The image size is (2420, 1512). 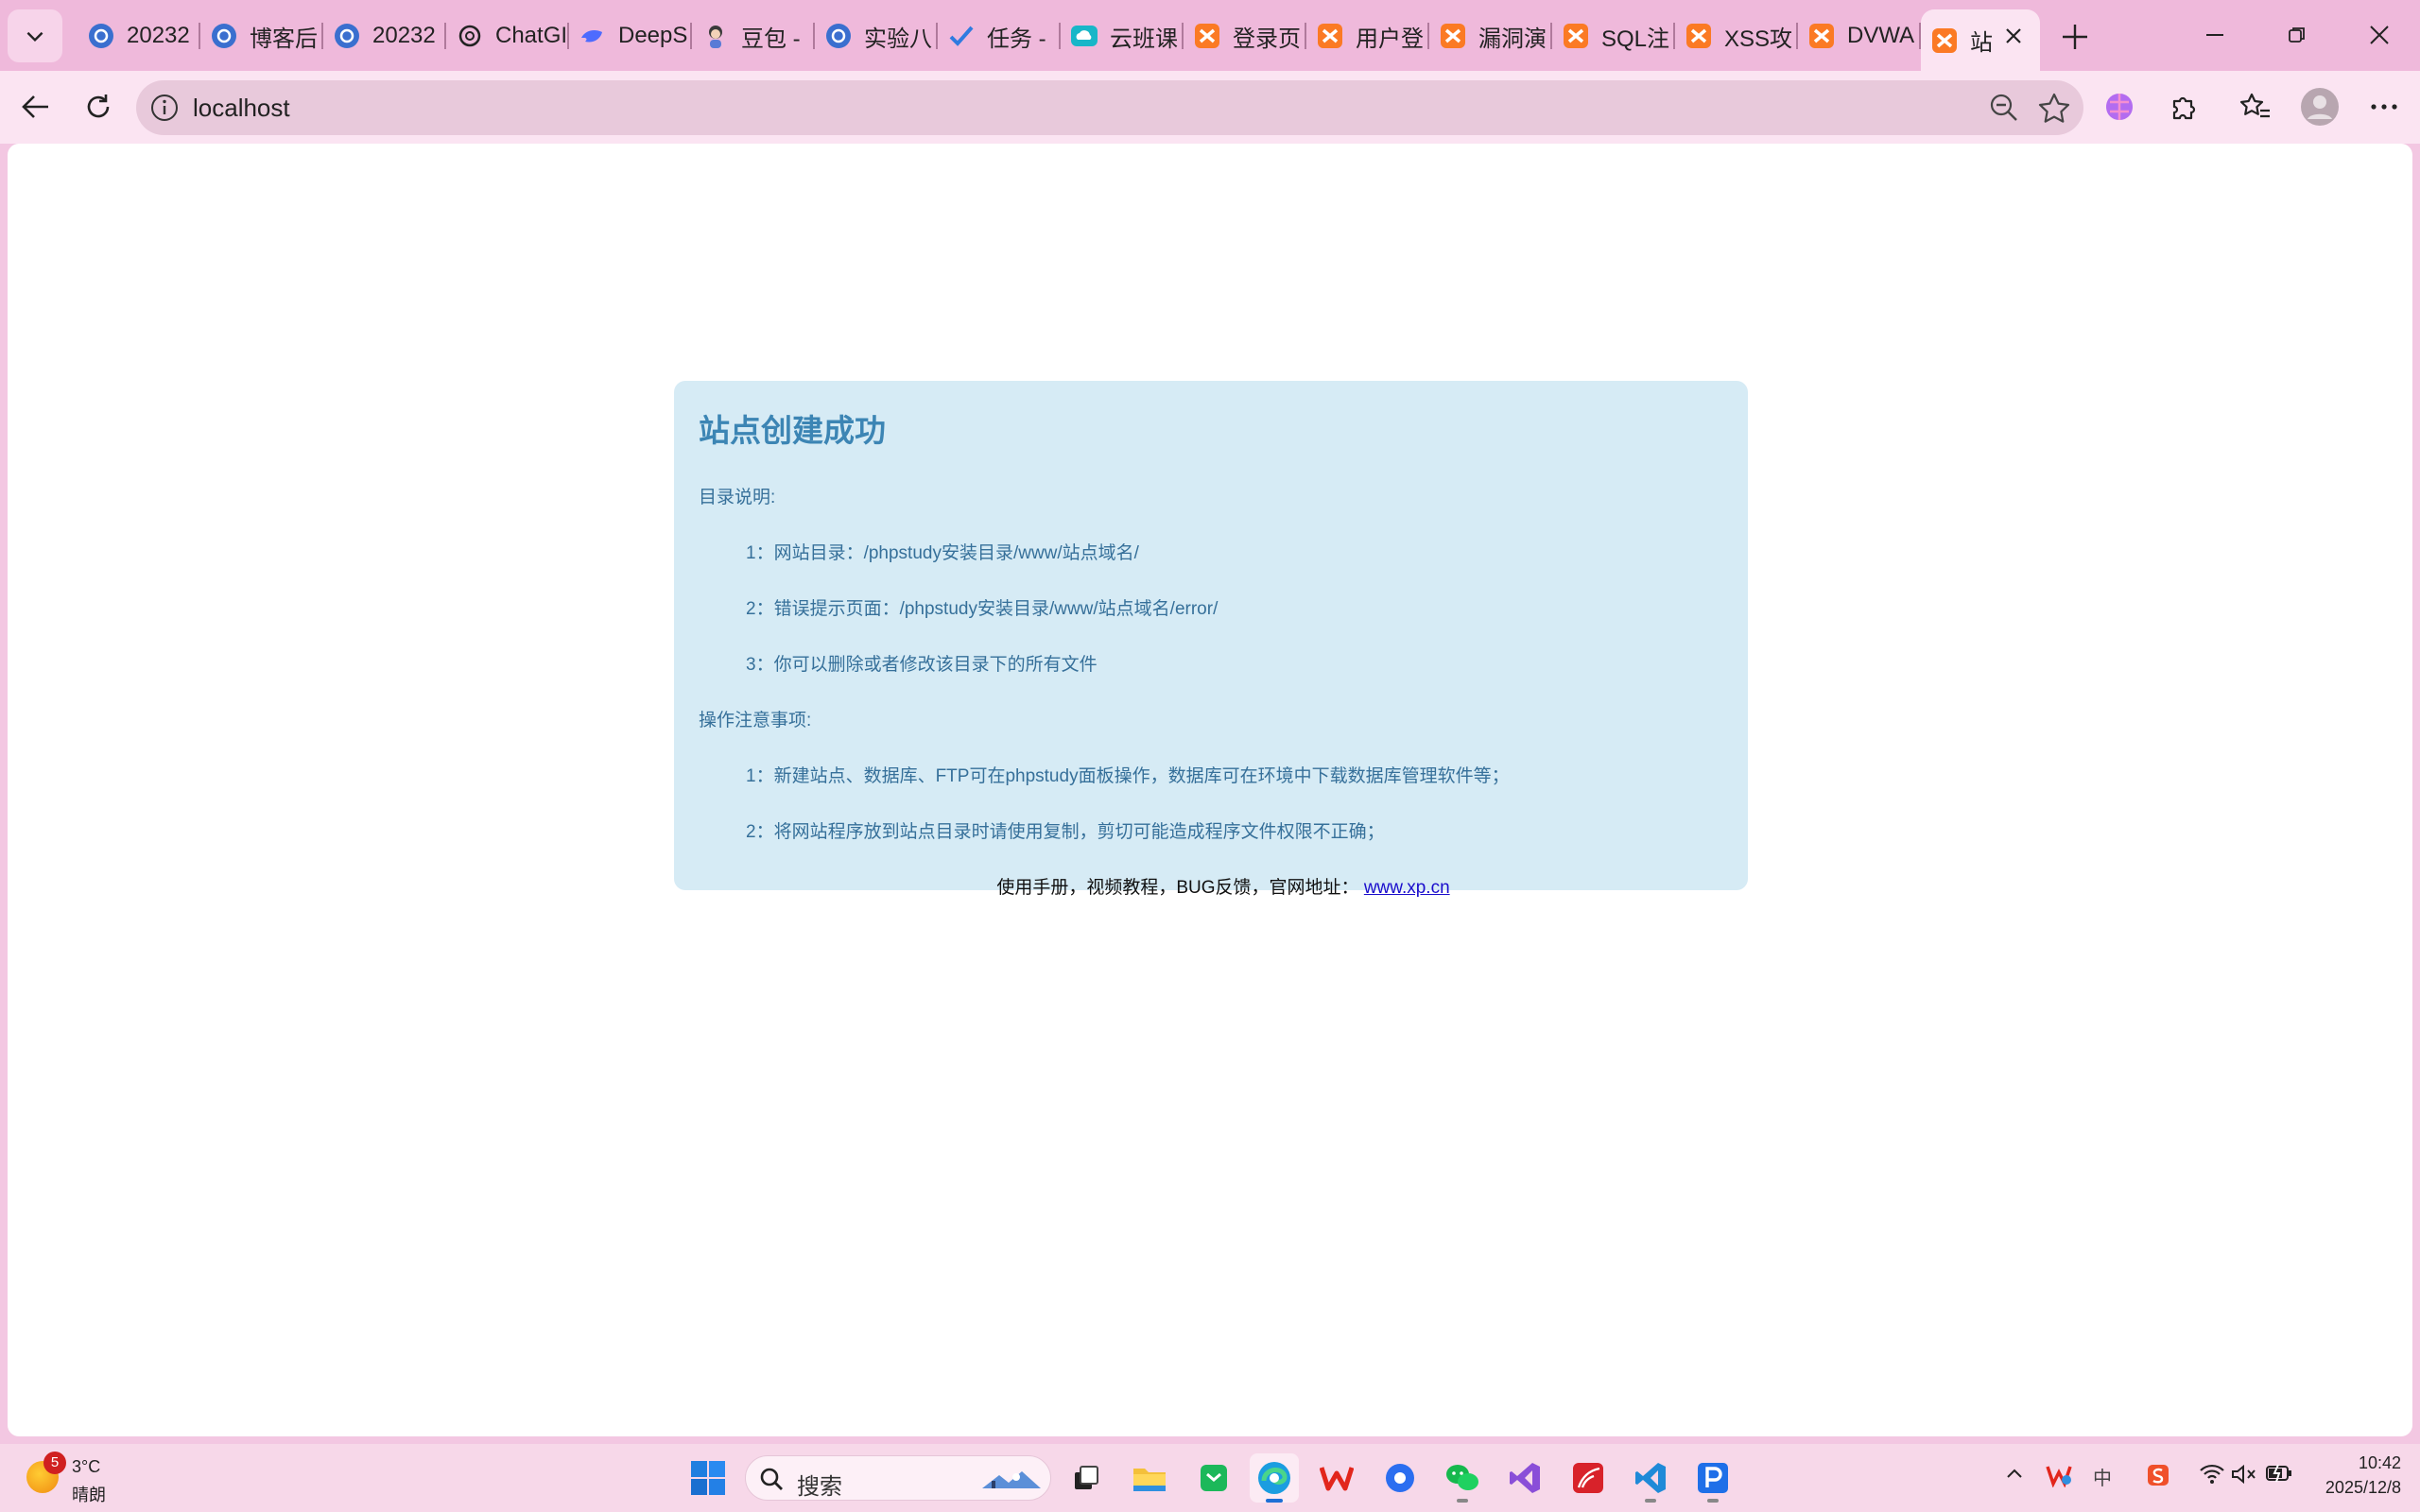 I want to click on tab: DeepS, so click(x=630, y=35).